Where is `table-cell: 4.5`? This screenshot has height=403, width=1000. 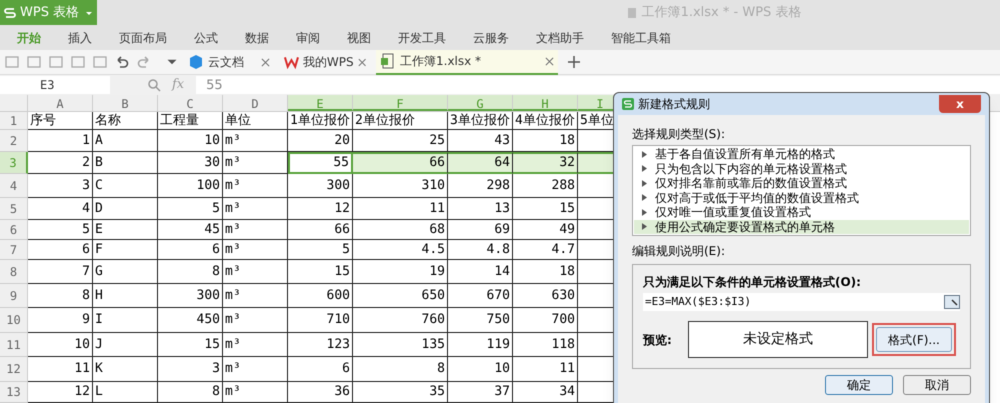 table-cell: 4.5 is located at coordinates (400, 250).